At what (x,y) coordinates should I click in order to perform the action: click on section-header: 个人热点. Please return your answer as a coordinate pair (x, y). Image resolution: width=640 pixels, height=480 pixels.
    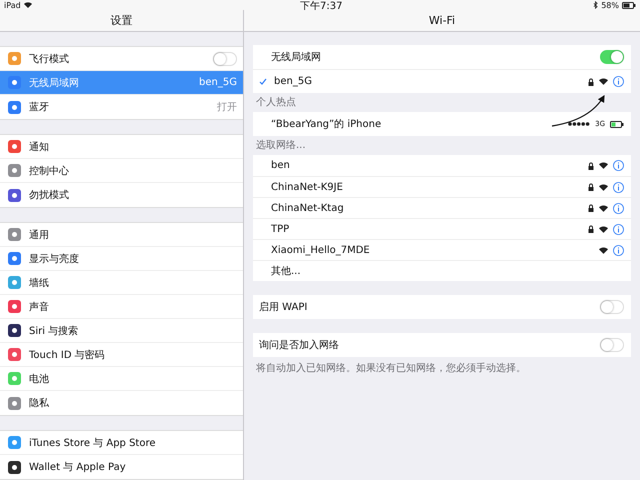
    Looking at the image, I should click on (276, 103).